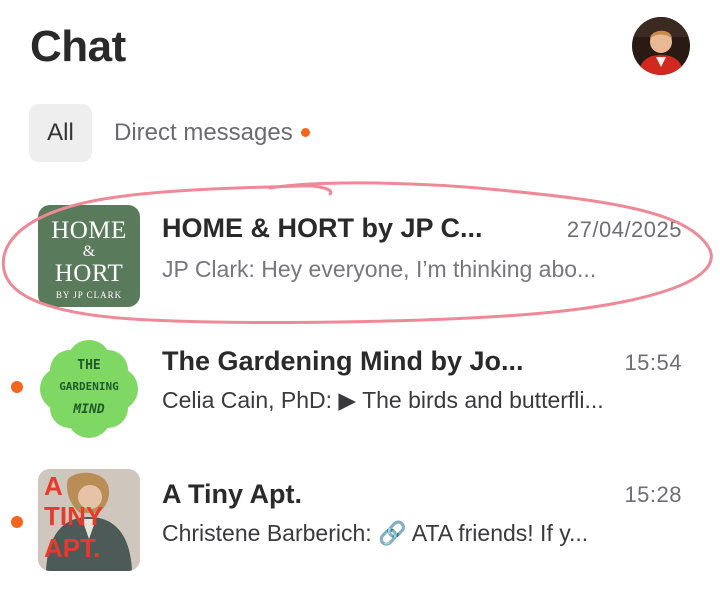 Image resolution: width=720 pixels, height=598 pixels. I want to click on chat-timestamp: 27/04/2025, so click(624, 229).